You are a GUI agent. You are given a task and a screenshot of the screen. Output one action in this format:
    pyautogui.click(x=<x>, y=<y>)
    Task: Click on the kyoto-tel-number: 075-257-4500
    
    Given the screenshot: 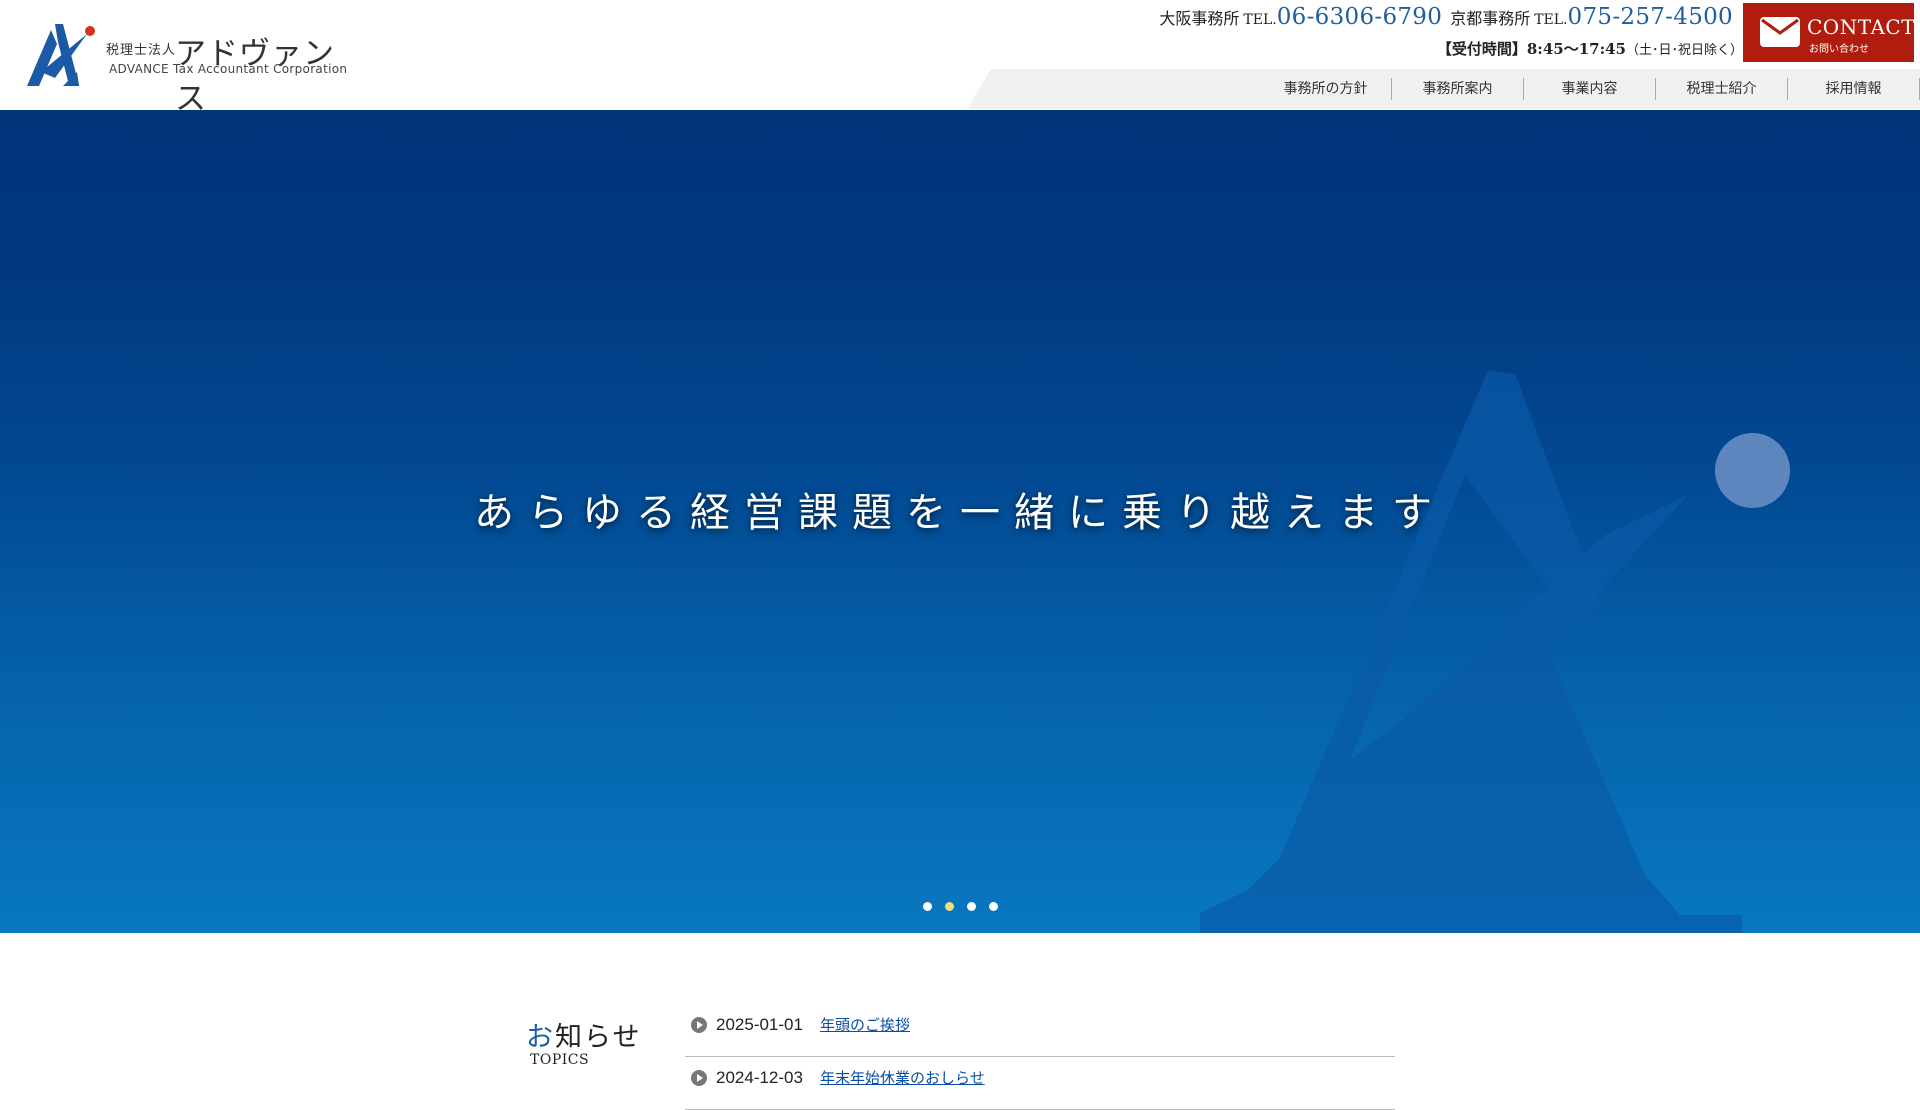 What is the action you would take?
    pyautogui.click(x=1650, y=17)
    